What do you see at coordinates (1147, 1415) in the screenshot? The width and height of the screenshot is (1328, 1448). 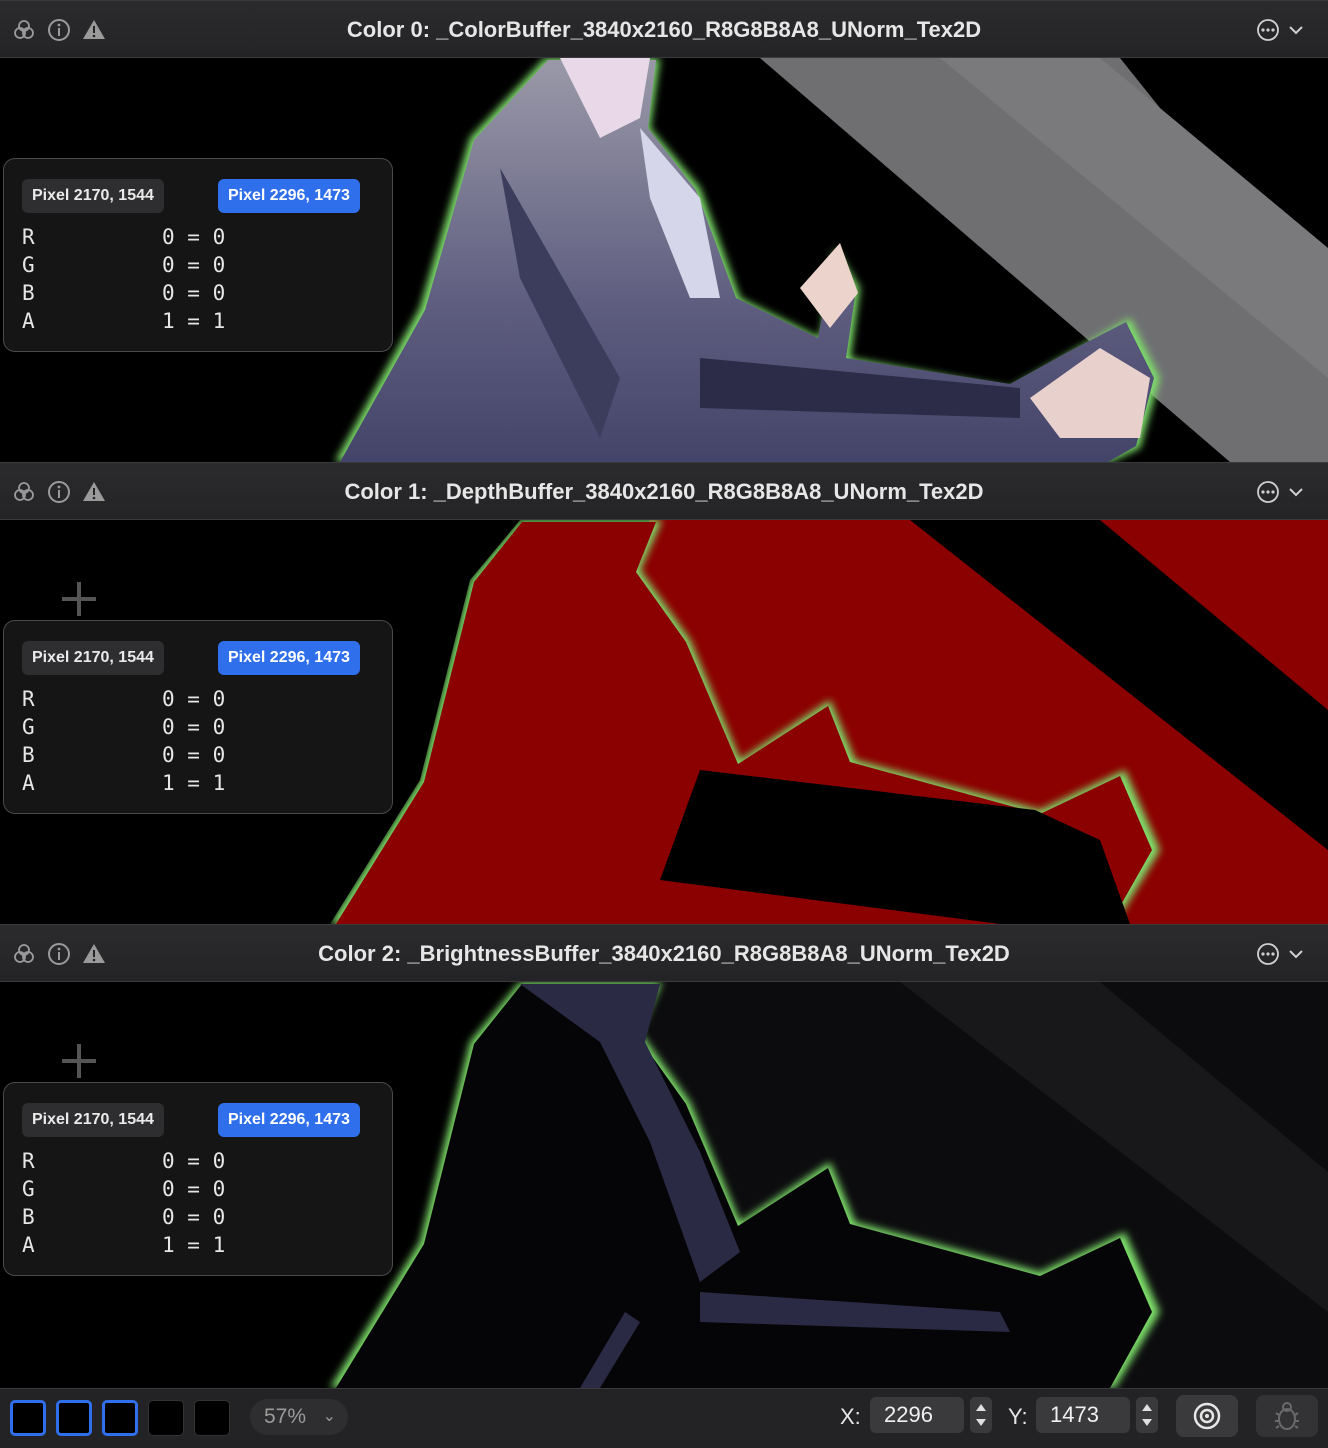 I see `y-stepper` at bounding box center [1147, 1415].